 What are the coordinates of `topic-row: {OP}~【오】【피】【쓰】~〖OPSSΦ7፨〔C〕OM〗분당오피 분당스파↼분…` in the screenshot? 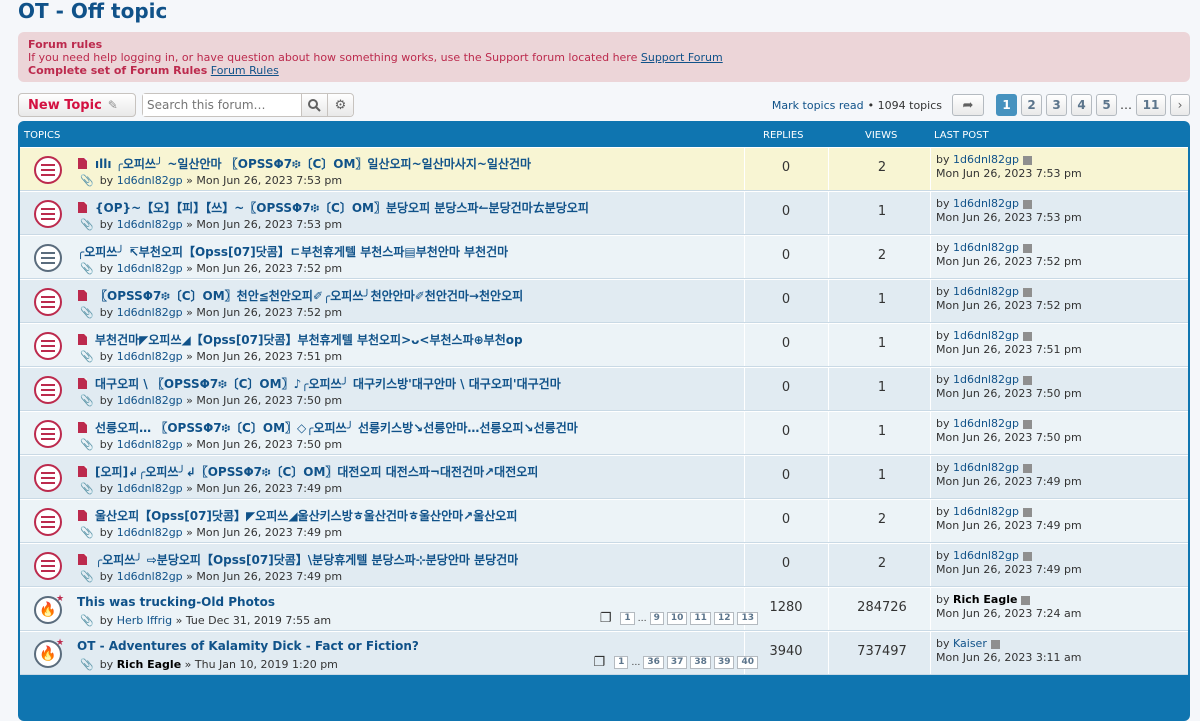 It's located at (604, 213).